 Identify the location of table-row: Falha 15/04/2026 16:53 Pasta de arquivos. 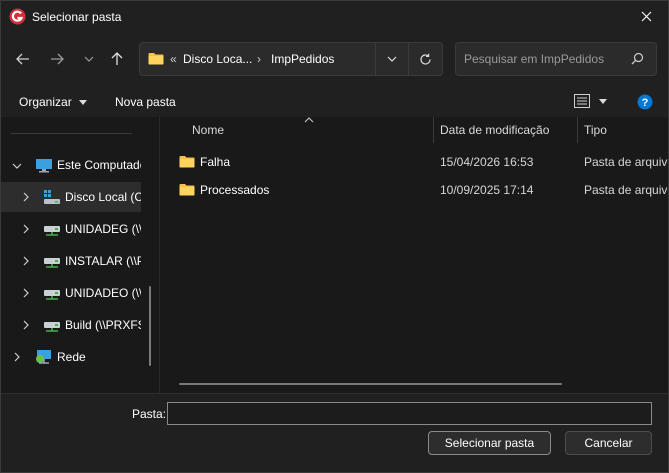
(414, 162).